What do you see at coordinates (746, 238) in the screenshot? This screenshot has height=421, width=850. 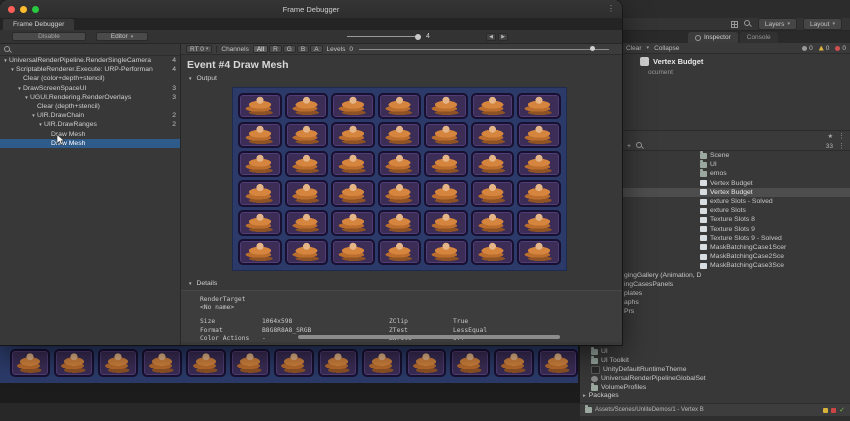 I see `project-item-label: Texture Slots 9 - Solved` at bounding box center [746, 238].